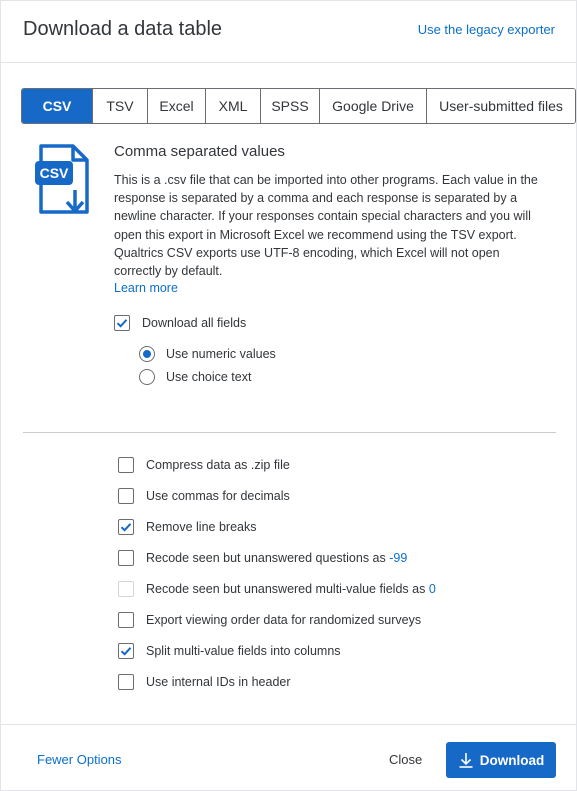 Image resolution: width=577 pixels, height=791 pixels. What do you see at coordinates (290, 106) in the screenshot?
I see `tab-spss: SPSS` at bounding box center [290, 106].